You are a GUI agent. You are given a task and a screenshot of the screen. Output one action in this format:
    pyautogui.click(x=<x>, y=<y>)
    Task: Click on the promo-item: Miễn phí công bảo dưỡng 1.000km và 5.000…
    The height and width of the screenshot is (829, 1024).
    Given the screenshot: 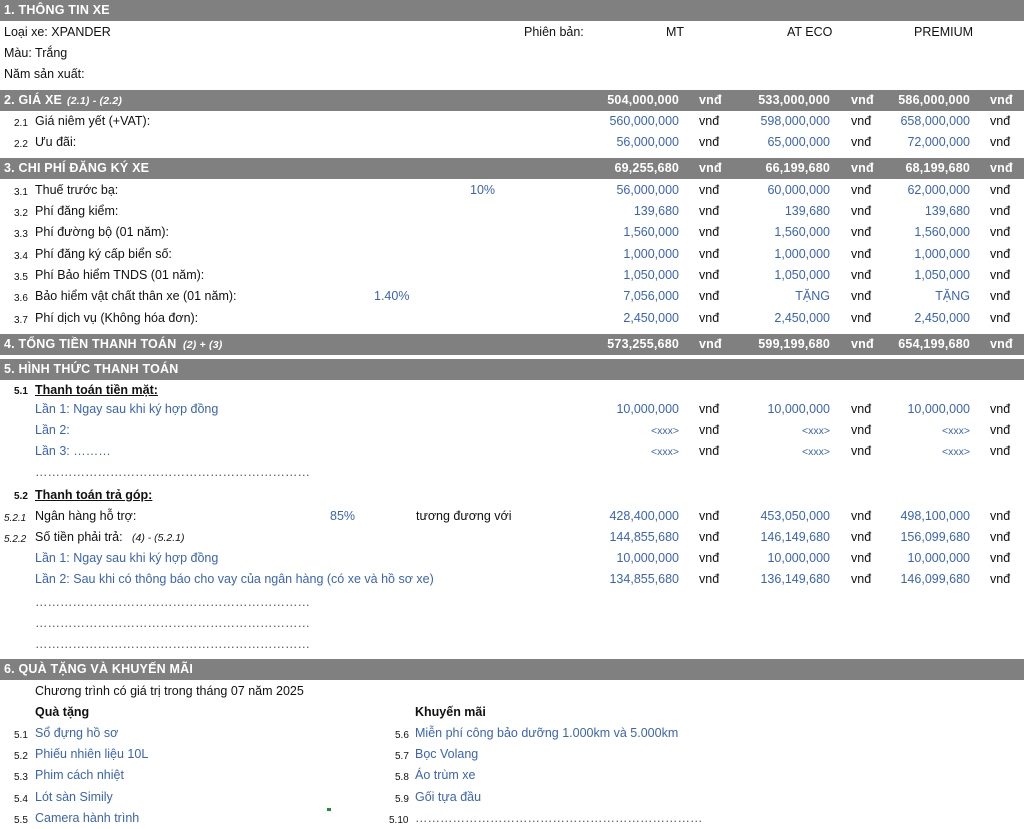 What is the action you would take?
    pyautogui.click(x=547, y=733)
    